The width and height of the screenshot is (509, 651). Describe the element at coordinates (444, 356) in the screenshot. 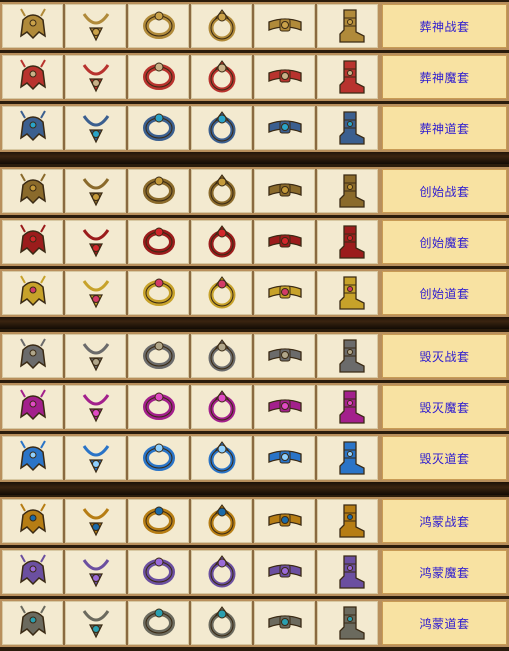

I see `set-name-label: 毁灭战套` at that location.